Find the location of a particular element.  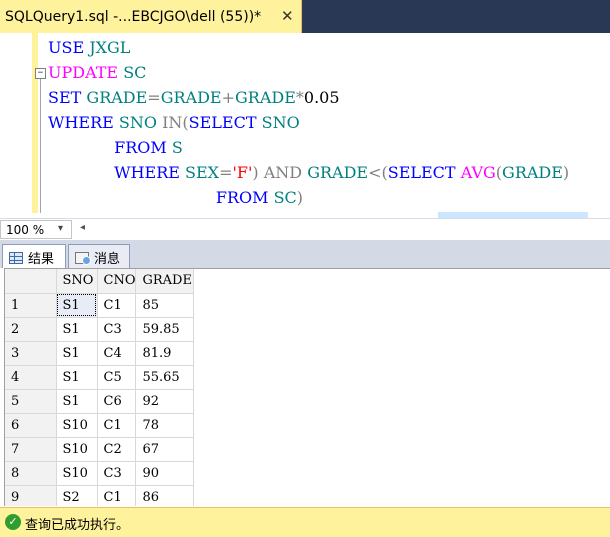

row-header: 5 is located at coordinates (31, 401).